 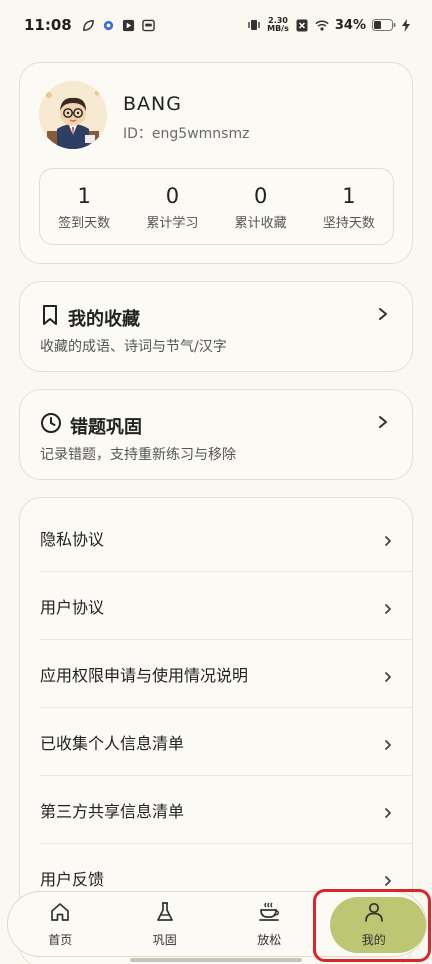 I want to click on stat-total-favorites: 0 累计收藏, so click(x=261, y=206).